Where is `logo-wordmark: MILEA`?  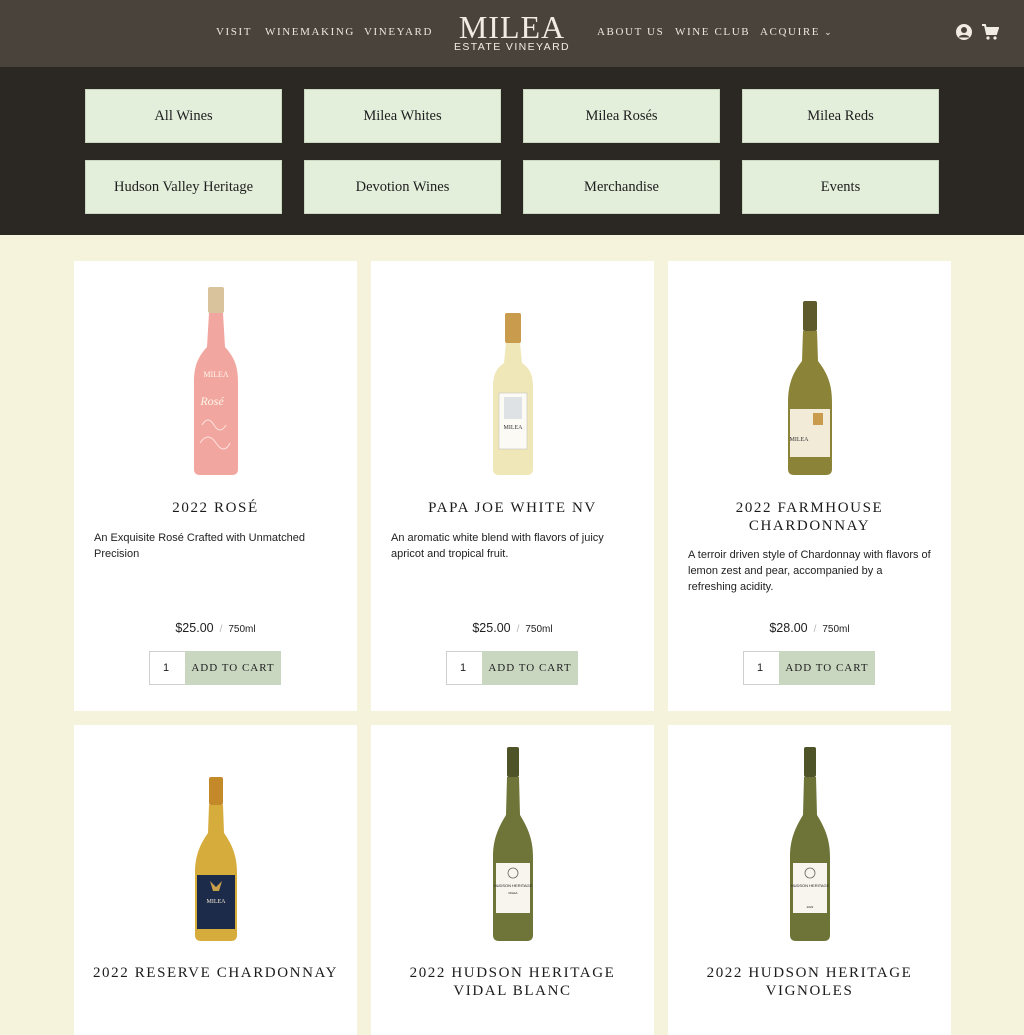
logo-wordmark: MILEA is located at coordinates (512, 27).